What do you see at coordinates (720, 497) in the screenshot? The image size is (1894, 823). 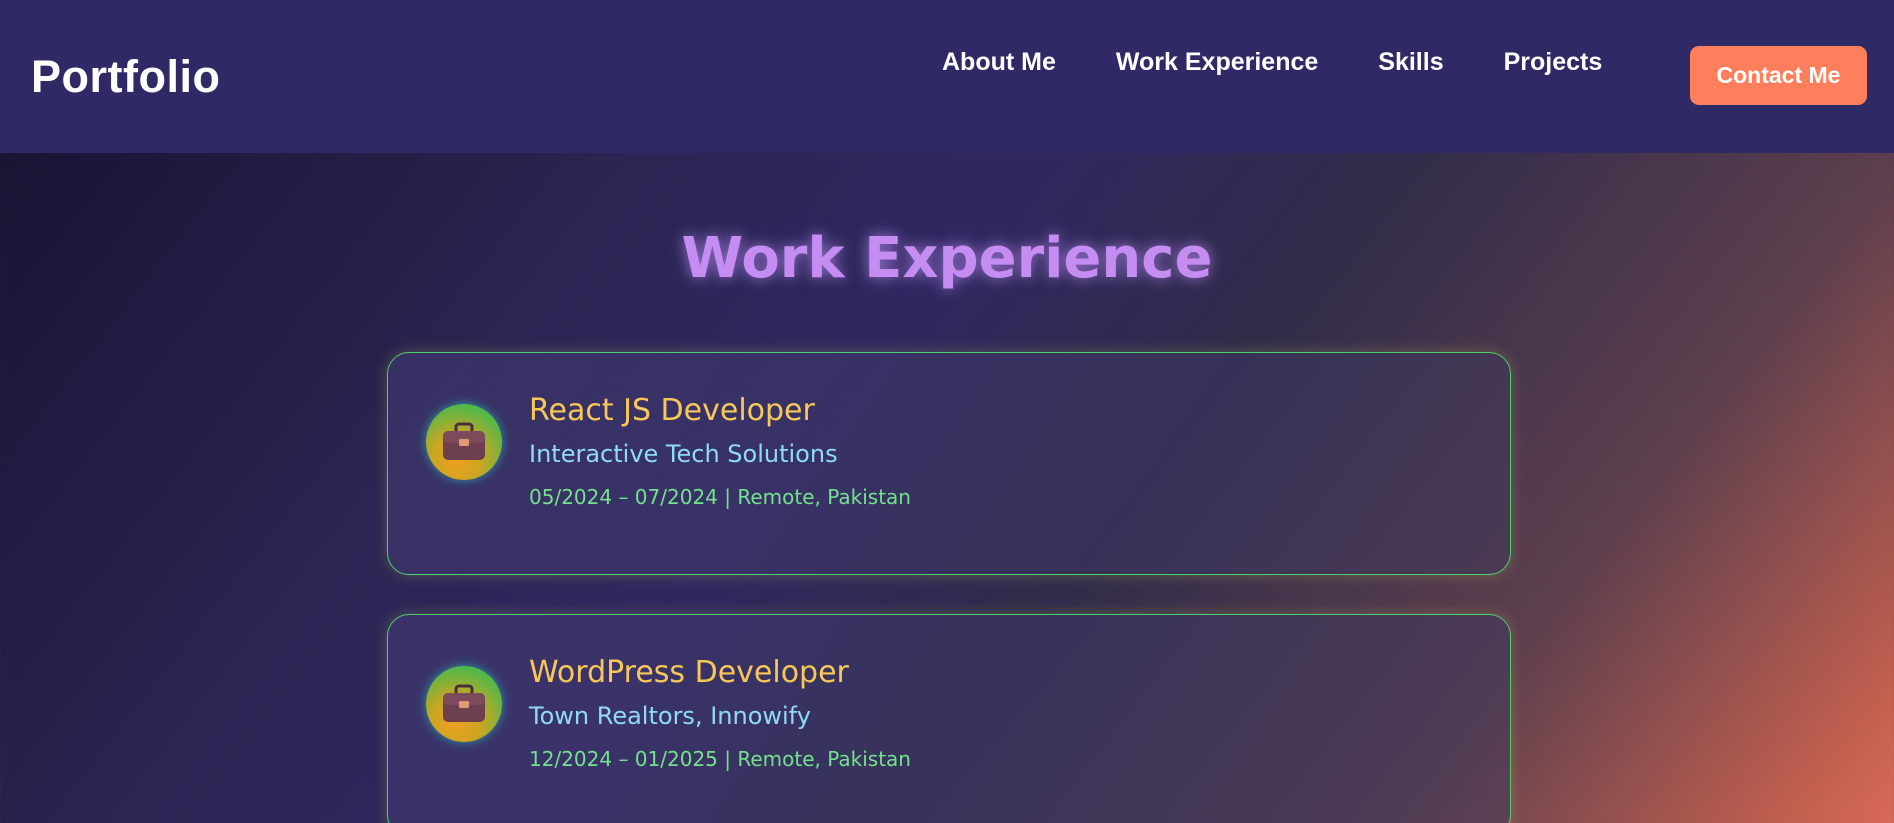 I see `job-meta: 05/2024 – 07/2024 | Remote, Pakistan` at bounding box center [720, 497].